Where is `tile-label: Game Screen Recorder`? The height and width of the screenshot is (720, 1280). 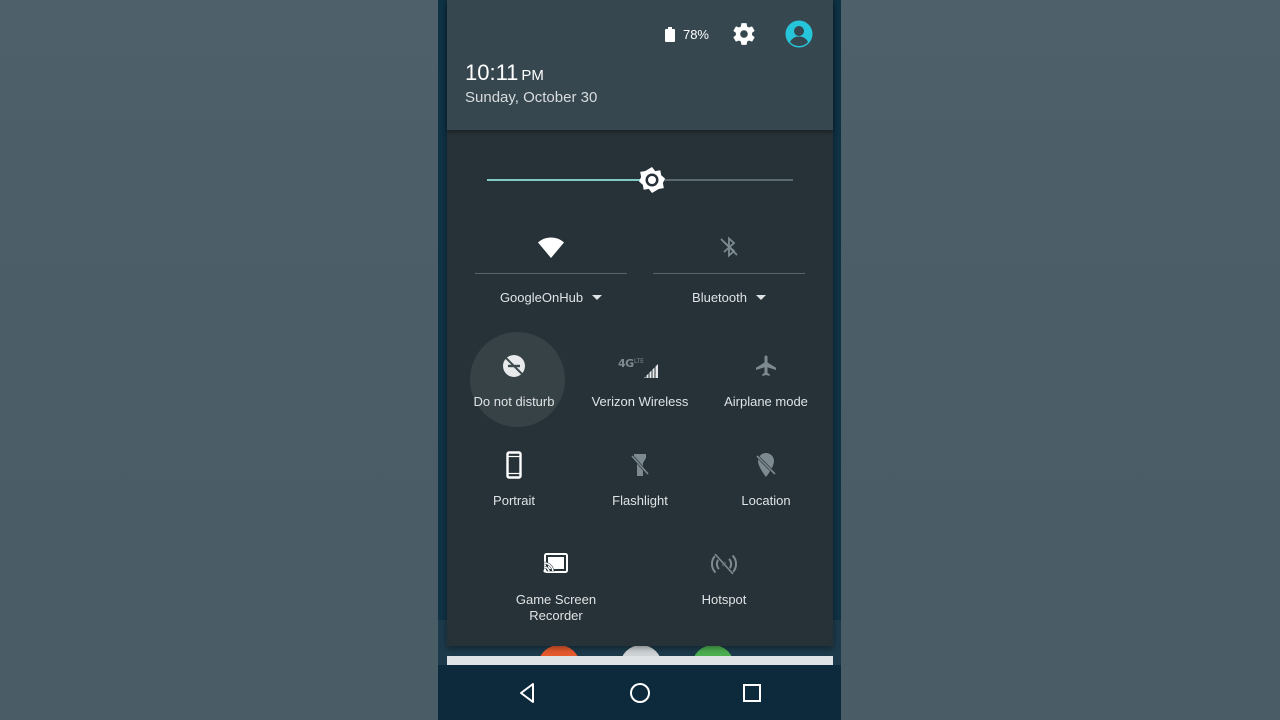
tile-label: Game Screen Recorder is located at coordinates (556, 608).